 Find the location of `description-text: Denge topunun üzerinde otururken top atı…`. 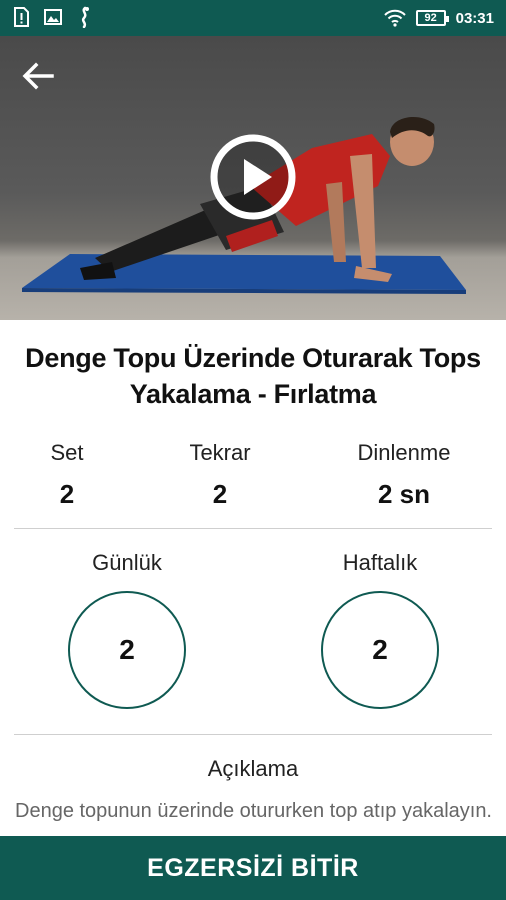

description-text: Denge topunun üzerinde otururken top atı… is located at coordinates (253, 811).